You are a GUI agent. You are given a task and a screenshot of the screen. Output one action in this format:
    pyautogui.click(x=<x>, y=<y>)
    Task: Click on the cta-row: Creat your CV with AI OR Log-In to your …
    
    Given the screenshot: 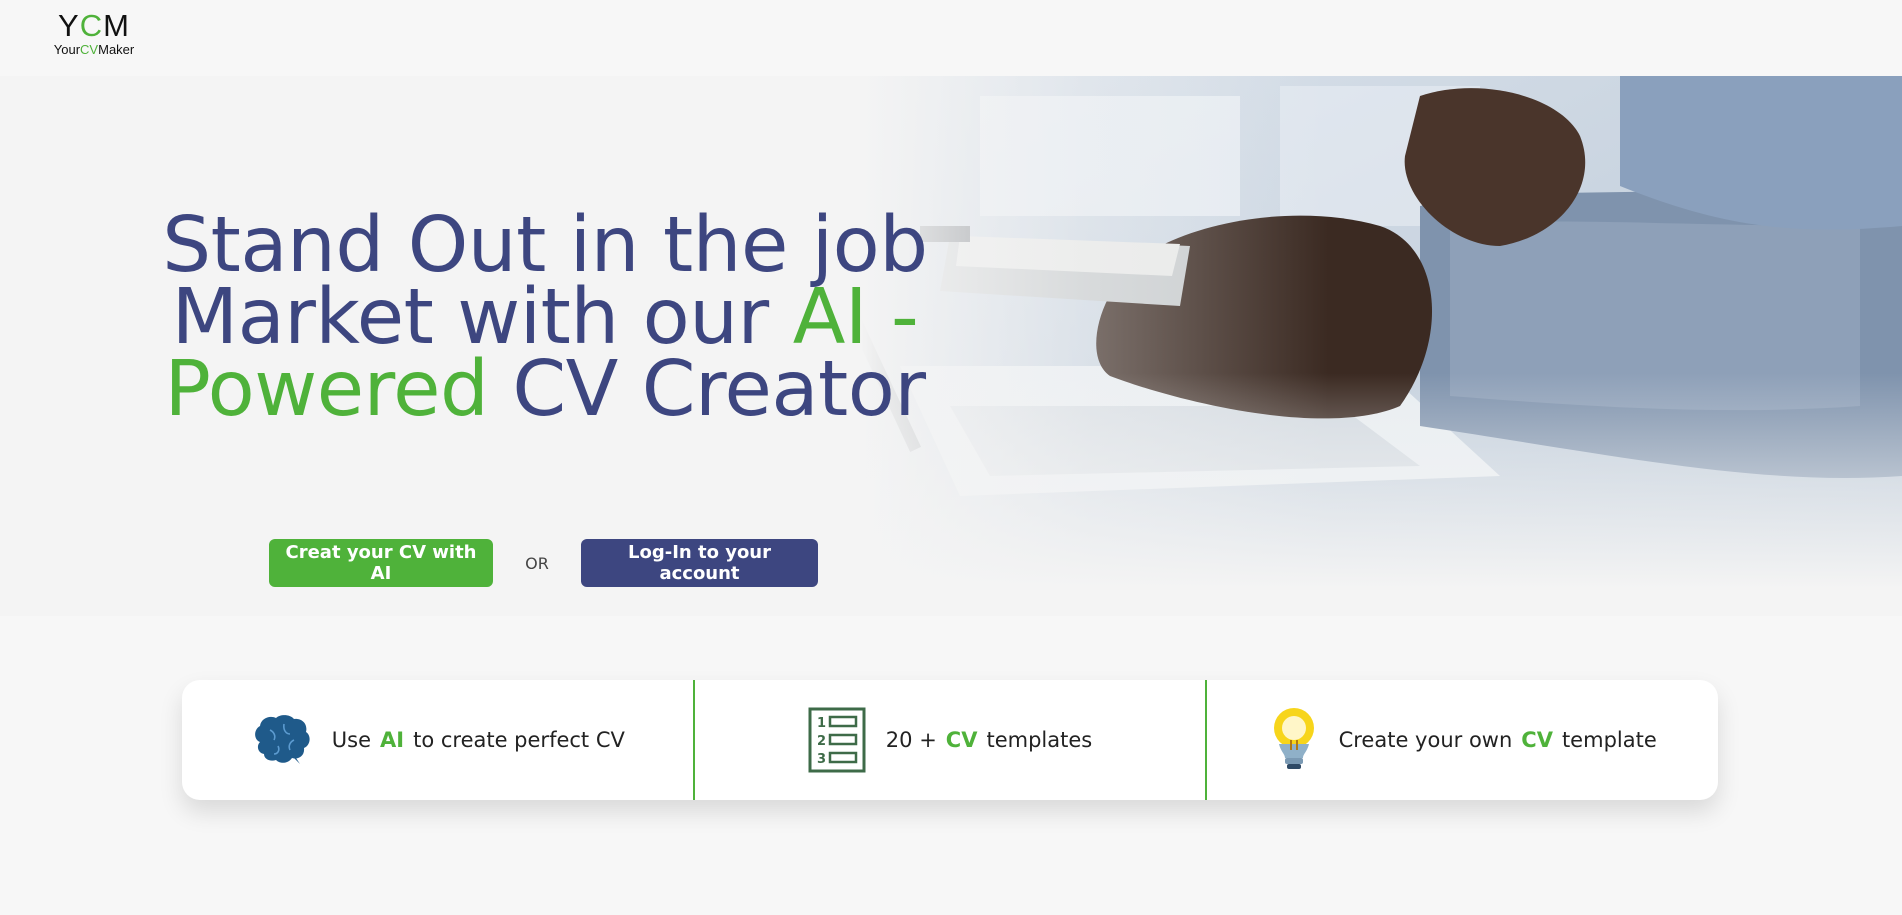 What is the action you would take?
    pyautogui.click(x=543, y=563)
    